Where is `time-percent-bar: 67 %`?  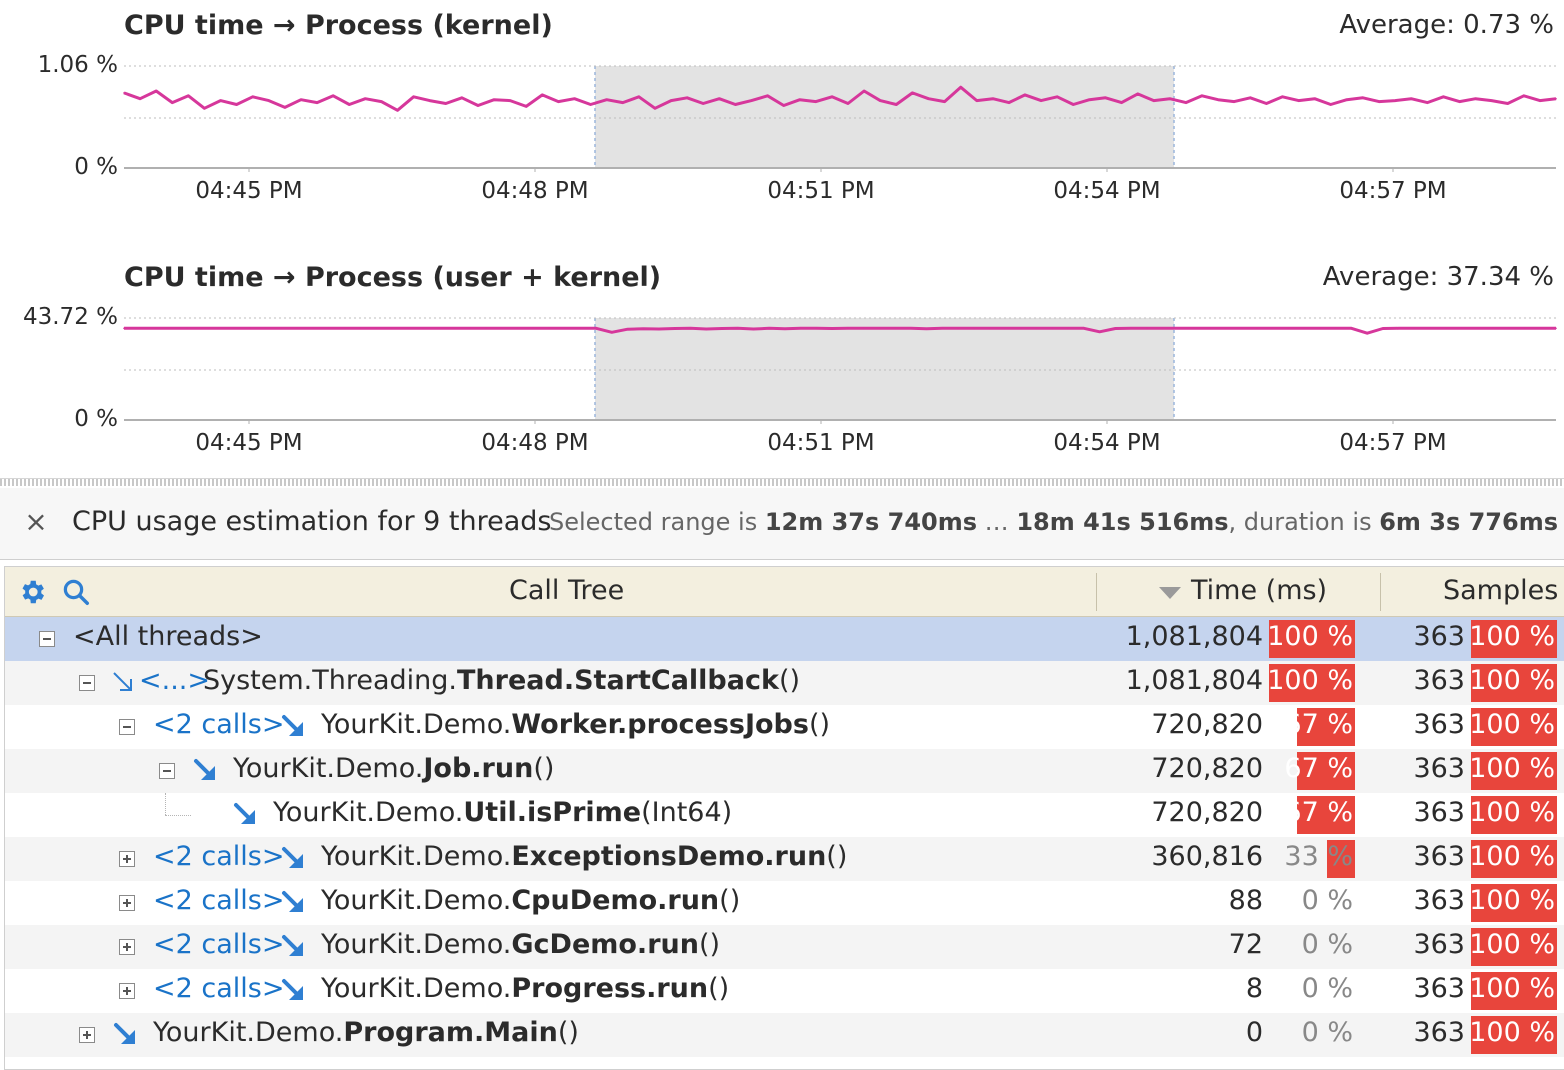
time-percent-bar: 67 % is located at coordinates (1312, 727).